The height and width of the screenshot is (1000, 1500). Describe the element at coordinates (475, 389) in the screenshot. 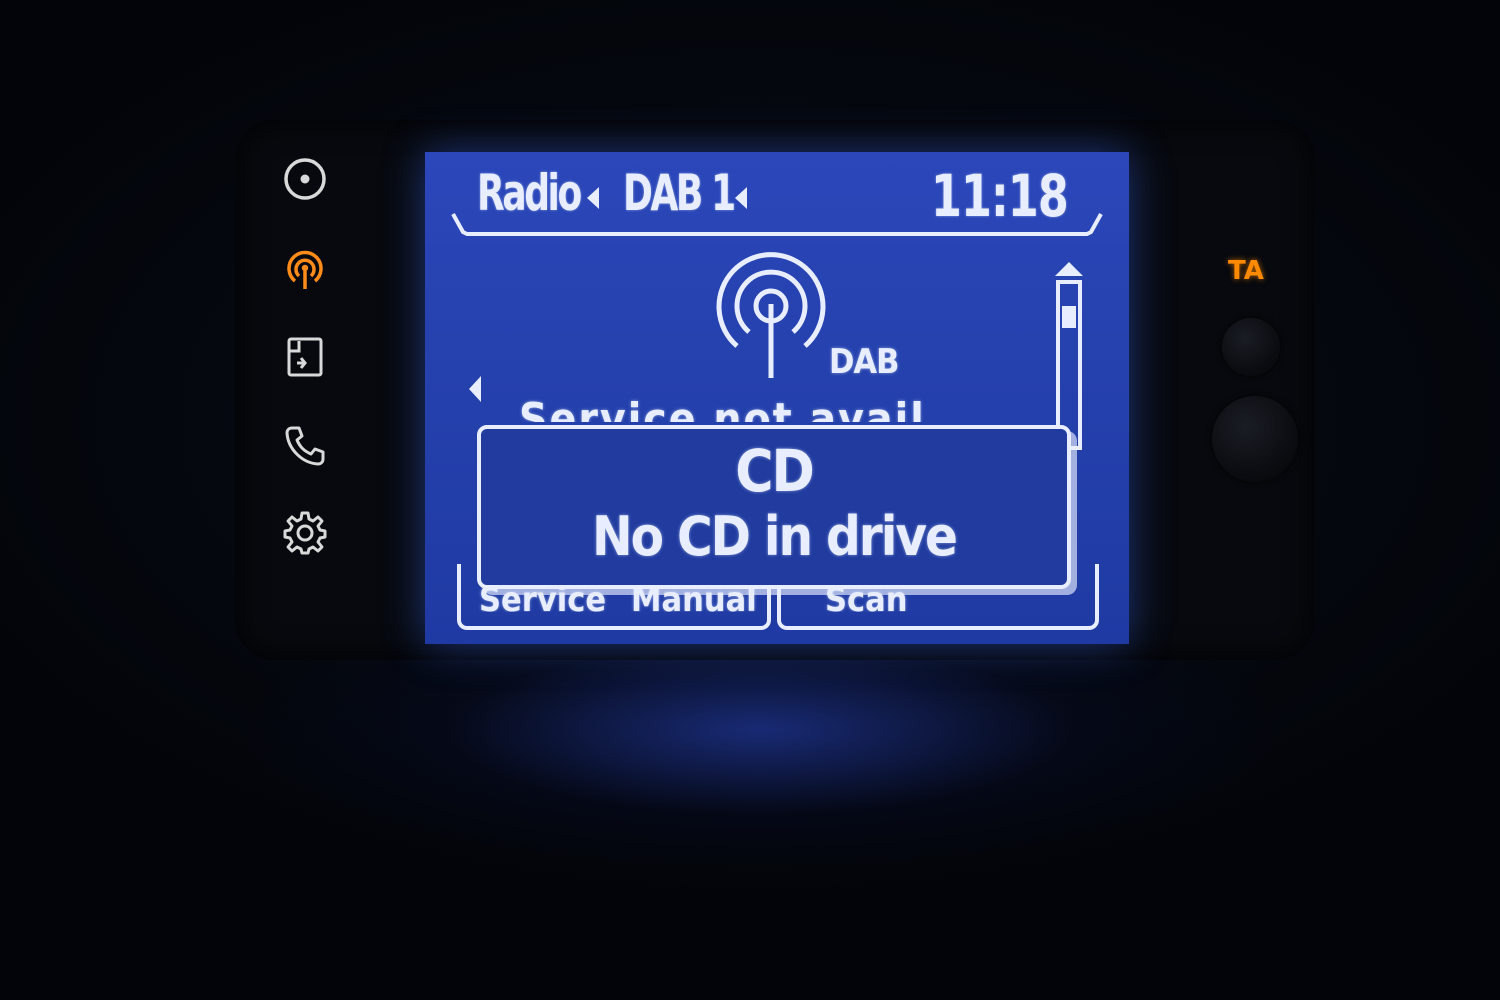

I see `list-prev-arrow-icon` at that location.